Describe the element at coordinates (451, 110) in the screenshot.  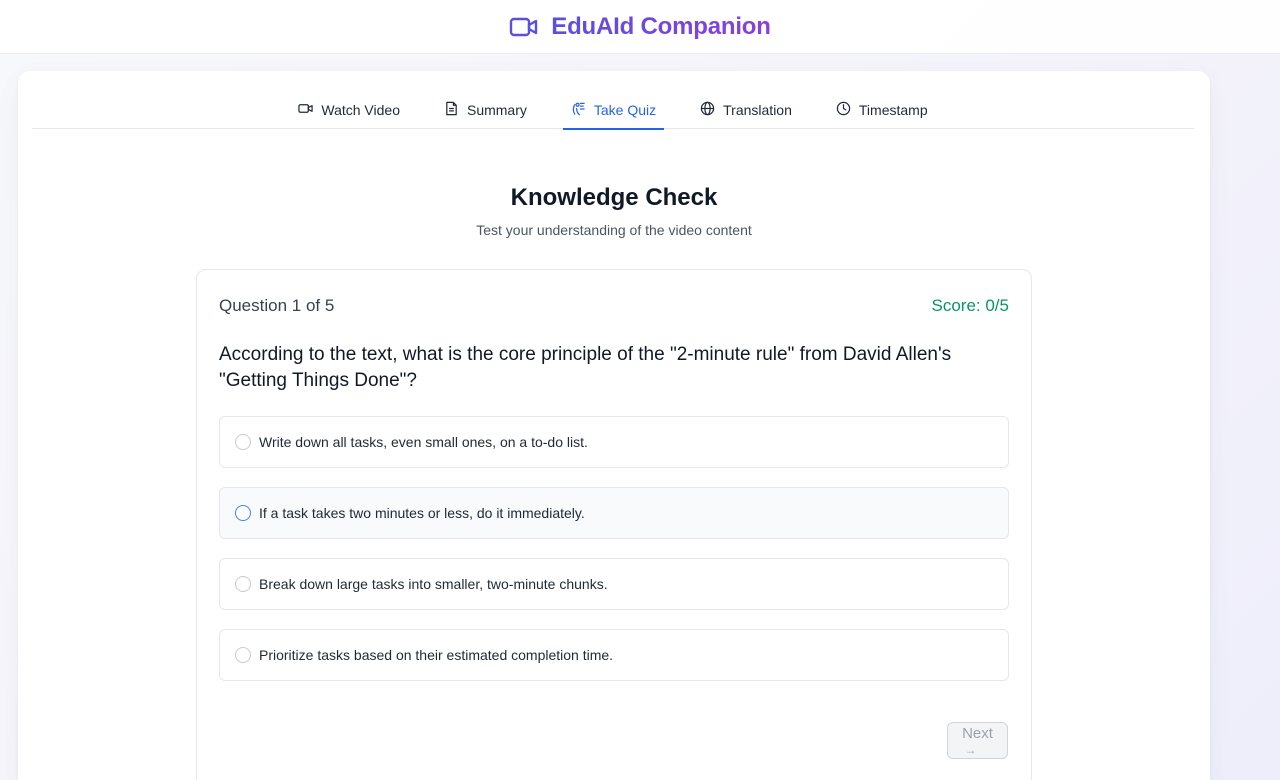
I see `document-icon` at that location.